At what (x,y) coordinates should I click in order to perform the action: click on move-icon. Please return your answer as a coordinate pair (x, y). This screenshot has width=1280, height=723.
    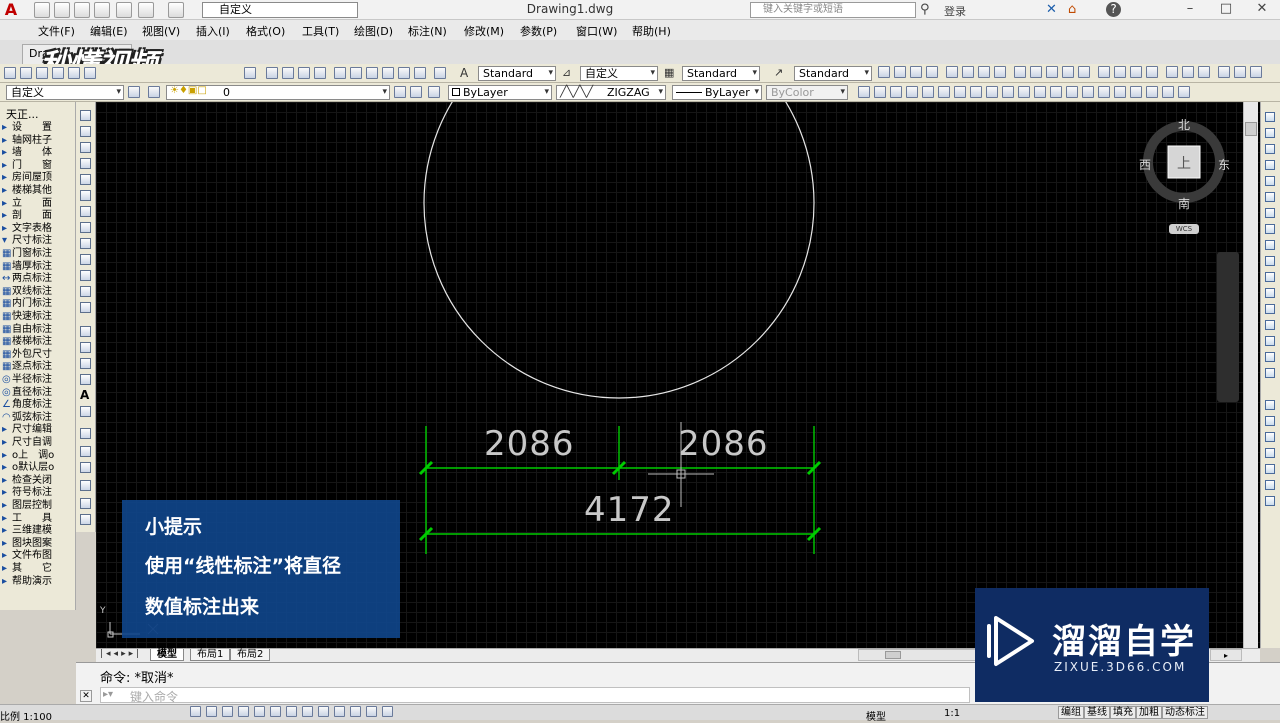
    Looking at the image, I should click on (1270, 197).